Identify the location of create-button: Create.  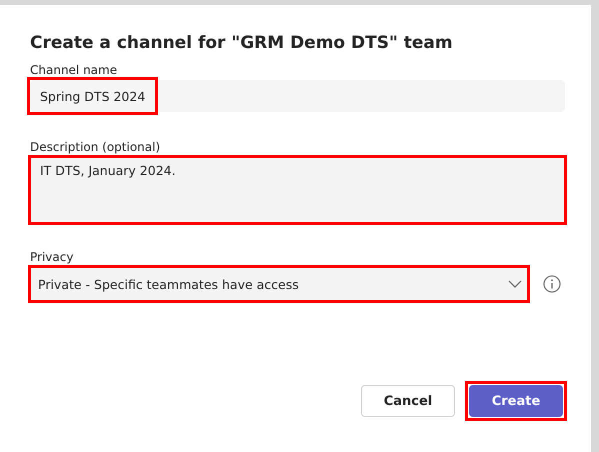
(516, 401).